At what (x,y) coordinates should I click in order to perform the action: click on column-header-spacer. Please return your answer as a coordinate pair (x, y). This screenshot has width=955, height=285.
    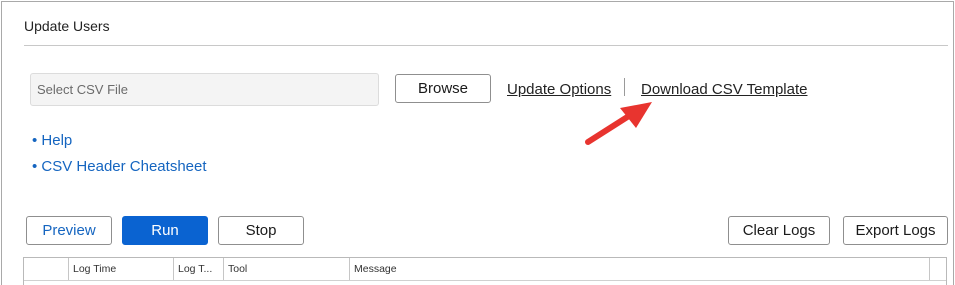
    Looking at the image, I should click on (938, 269).